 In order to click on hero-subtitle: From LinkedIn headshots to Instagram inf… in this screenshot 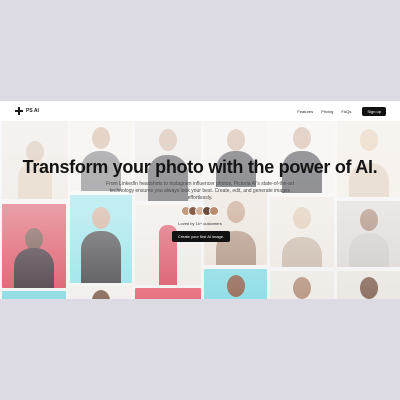, I will do `click(200, 191)`.